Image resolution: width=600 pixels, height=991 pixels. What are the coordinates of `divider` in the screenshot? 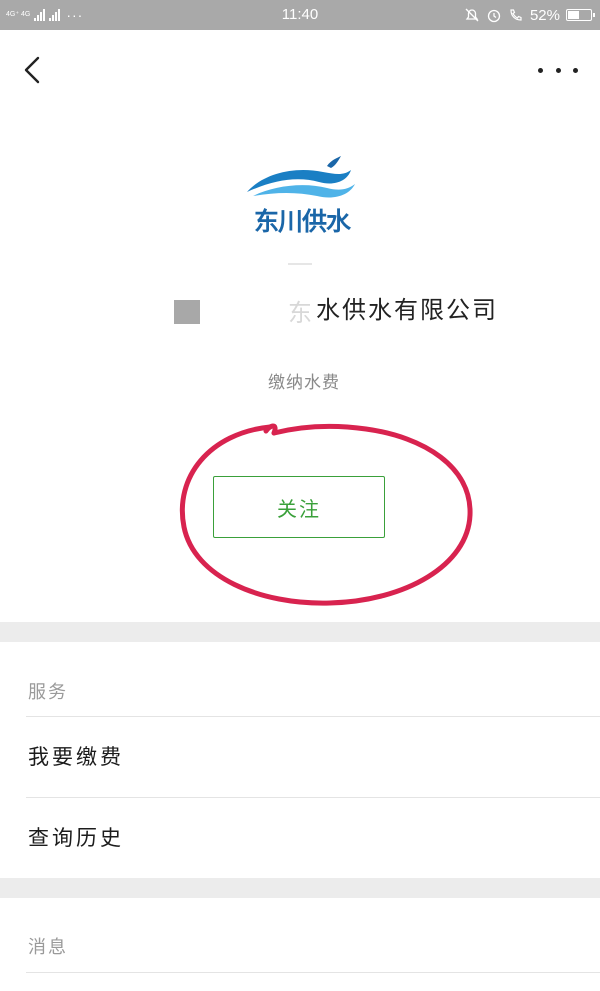 It's located at (313, 972).